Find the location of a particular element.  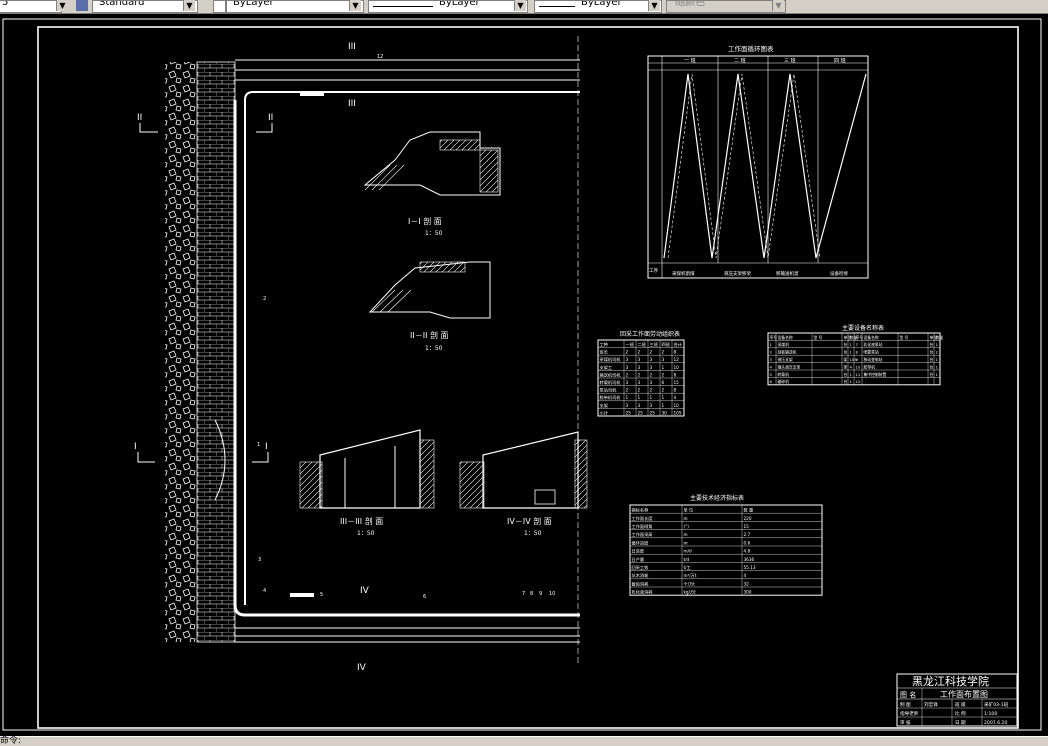

section-IV-scale: 1：50 is located at coordinates (533, 533).